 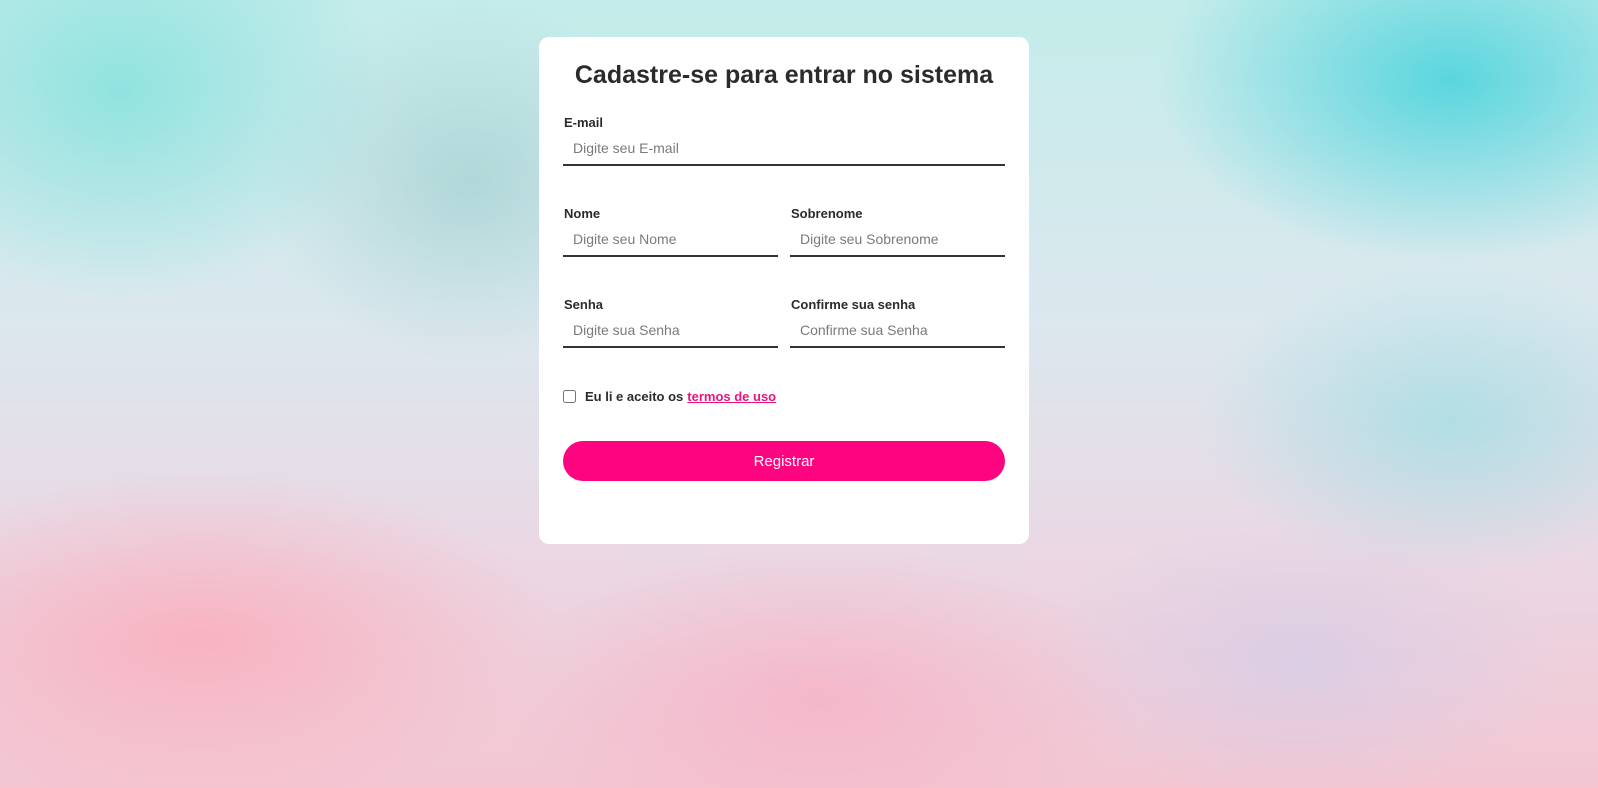 I want to click on nome-label: Nome, so click(x=582, y=213).